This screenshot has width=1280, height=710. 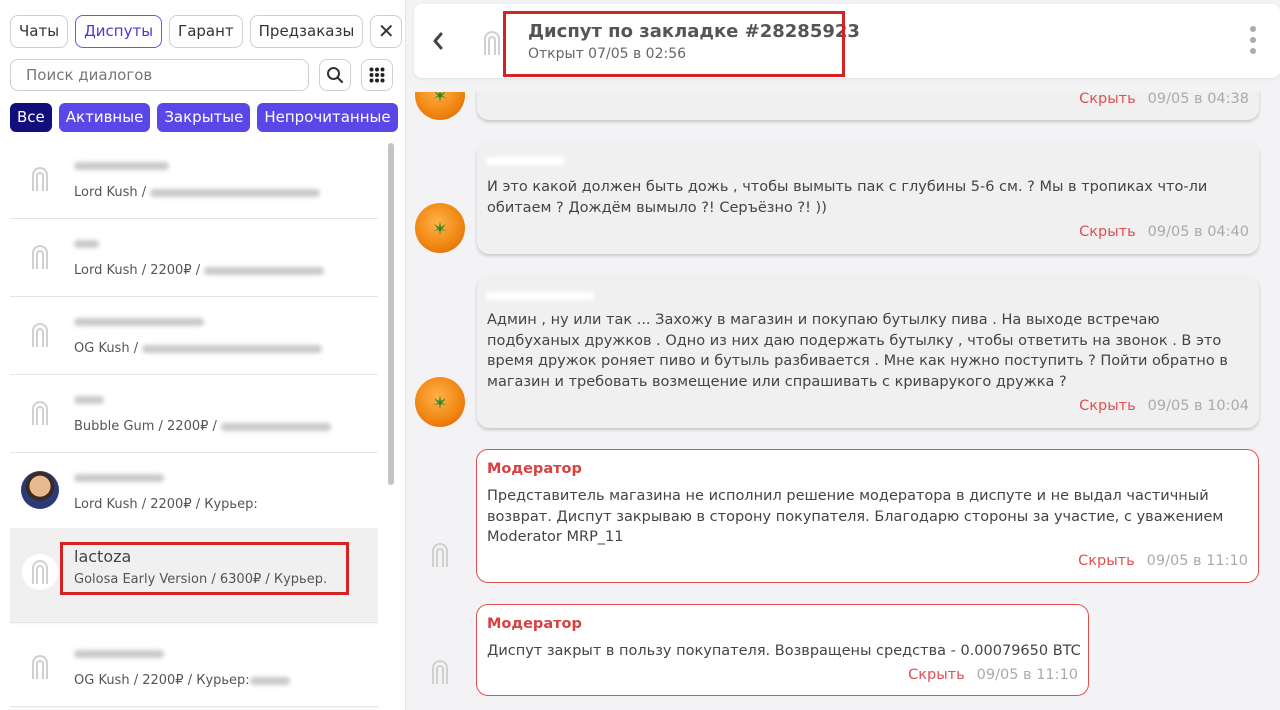 What do you see at coordinates (166, 504) in the screenshot?
I see `dialog-subtitle: Lord Kush / 2200₽ / Курьер:` at bounding box center [166, 504].